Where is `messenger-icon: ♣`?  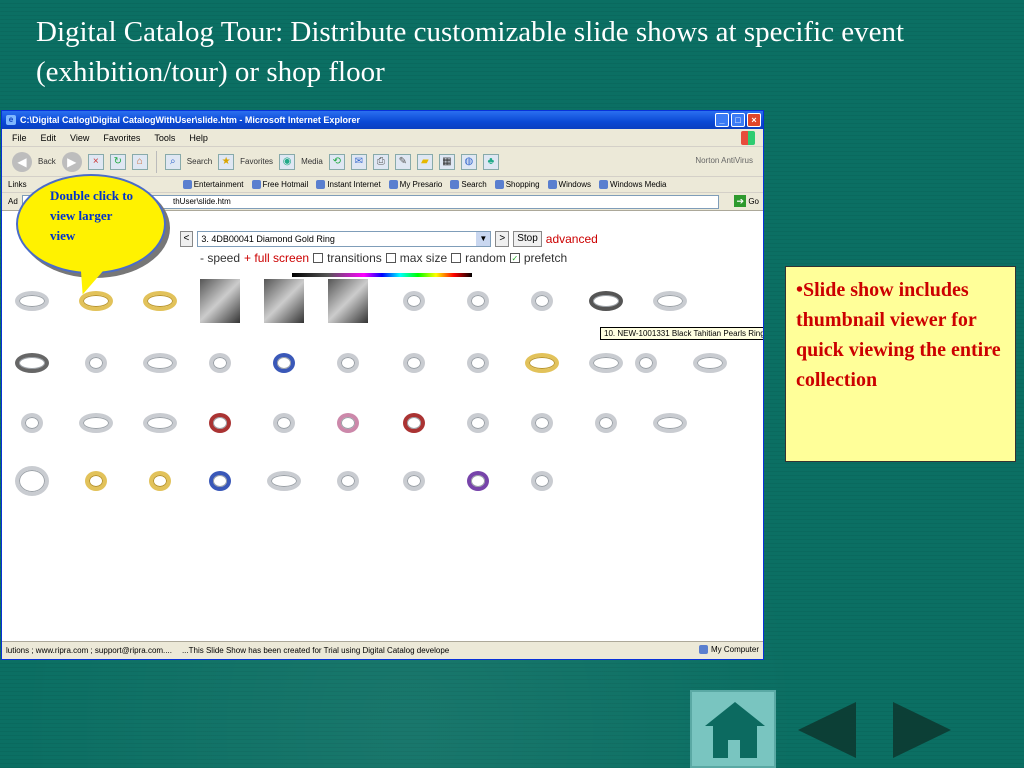
messenger-icon: ♣ is located at coordinates (490, 161).